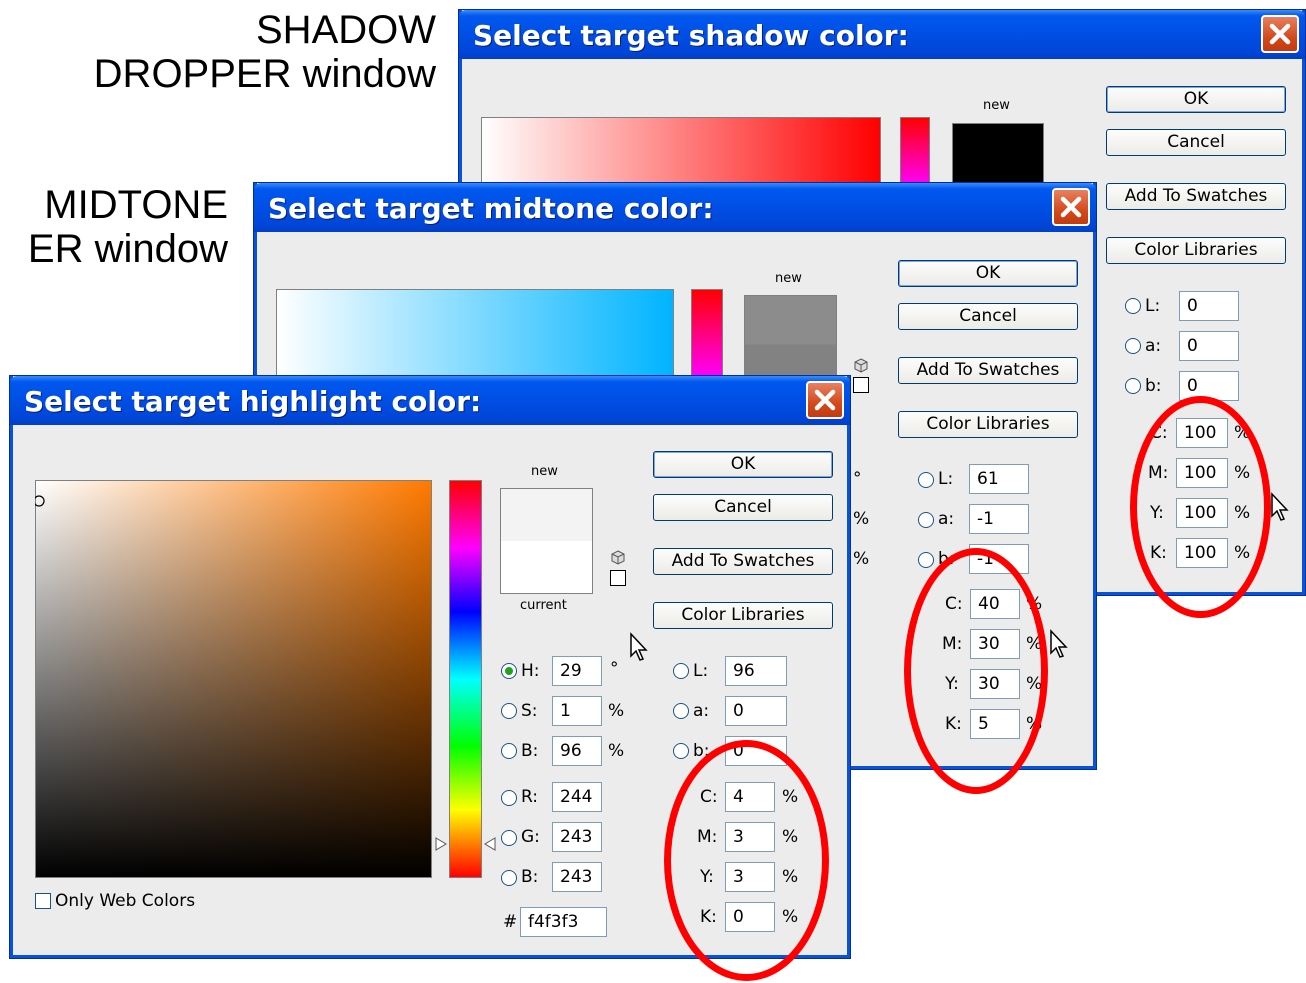 This screenshot has height=983, width=1306. I want to click on shadow-radio-b, so click(1133, 386).